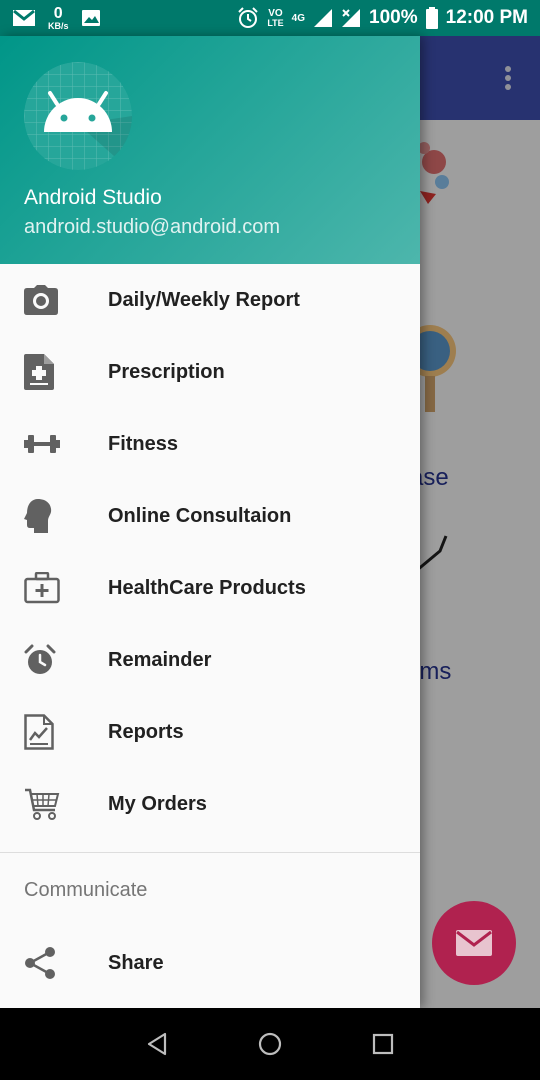  I want to click on section-title-communicate: Communicate, so click(86, 889).